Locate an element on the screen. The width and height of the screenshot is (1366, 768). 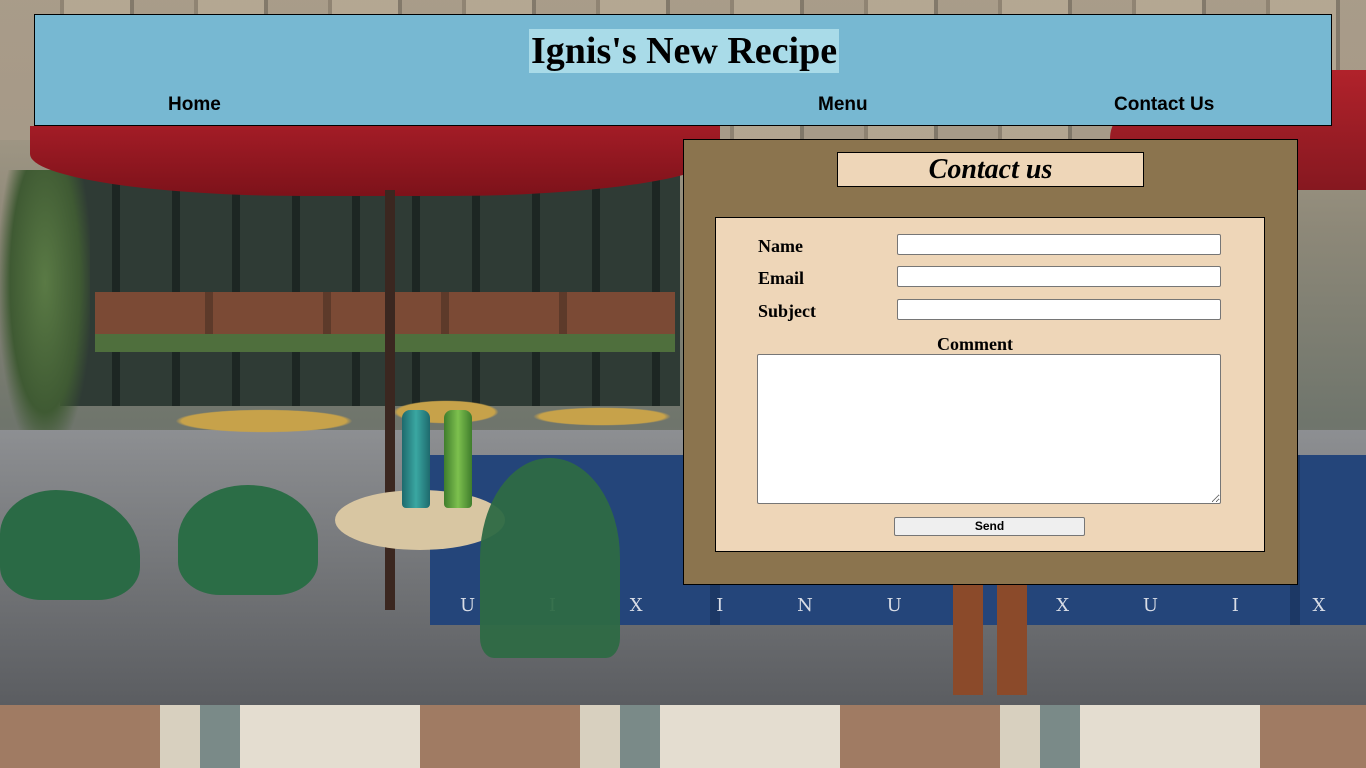
contact-title: Contact us is located at coordinates (990, 169).